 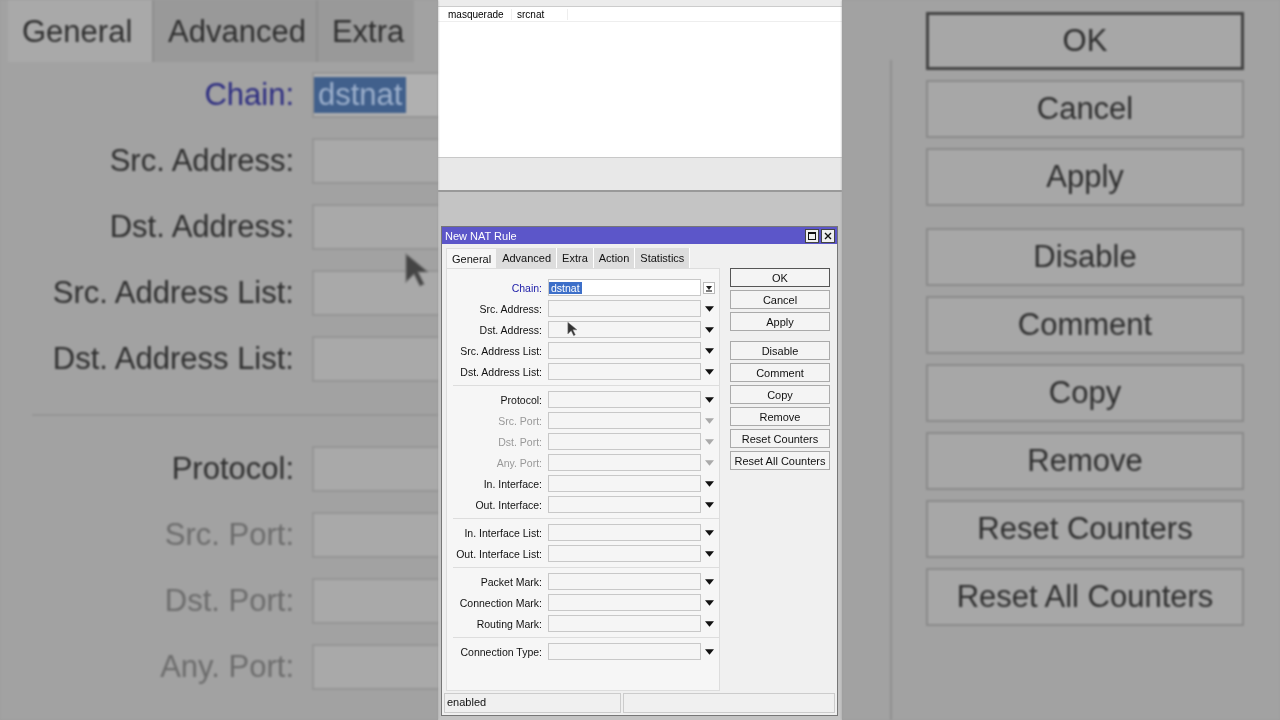 I want to click on field-label: Dst. Port:, so click(x=520, y=441).